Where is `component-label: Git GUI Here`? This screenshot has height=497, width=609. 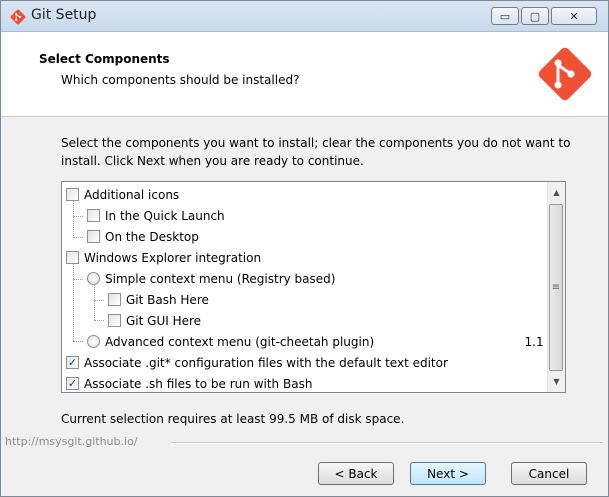 component-label: Git GUI Here is located at coordinates (164, 320).